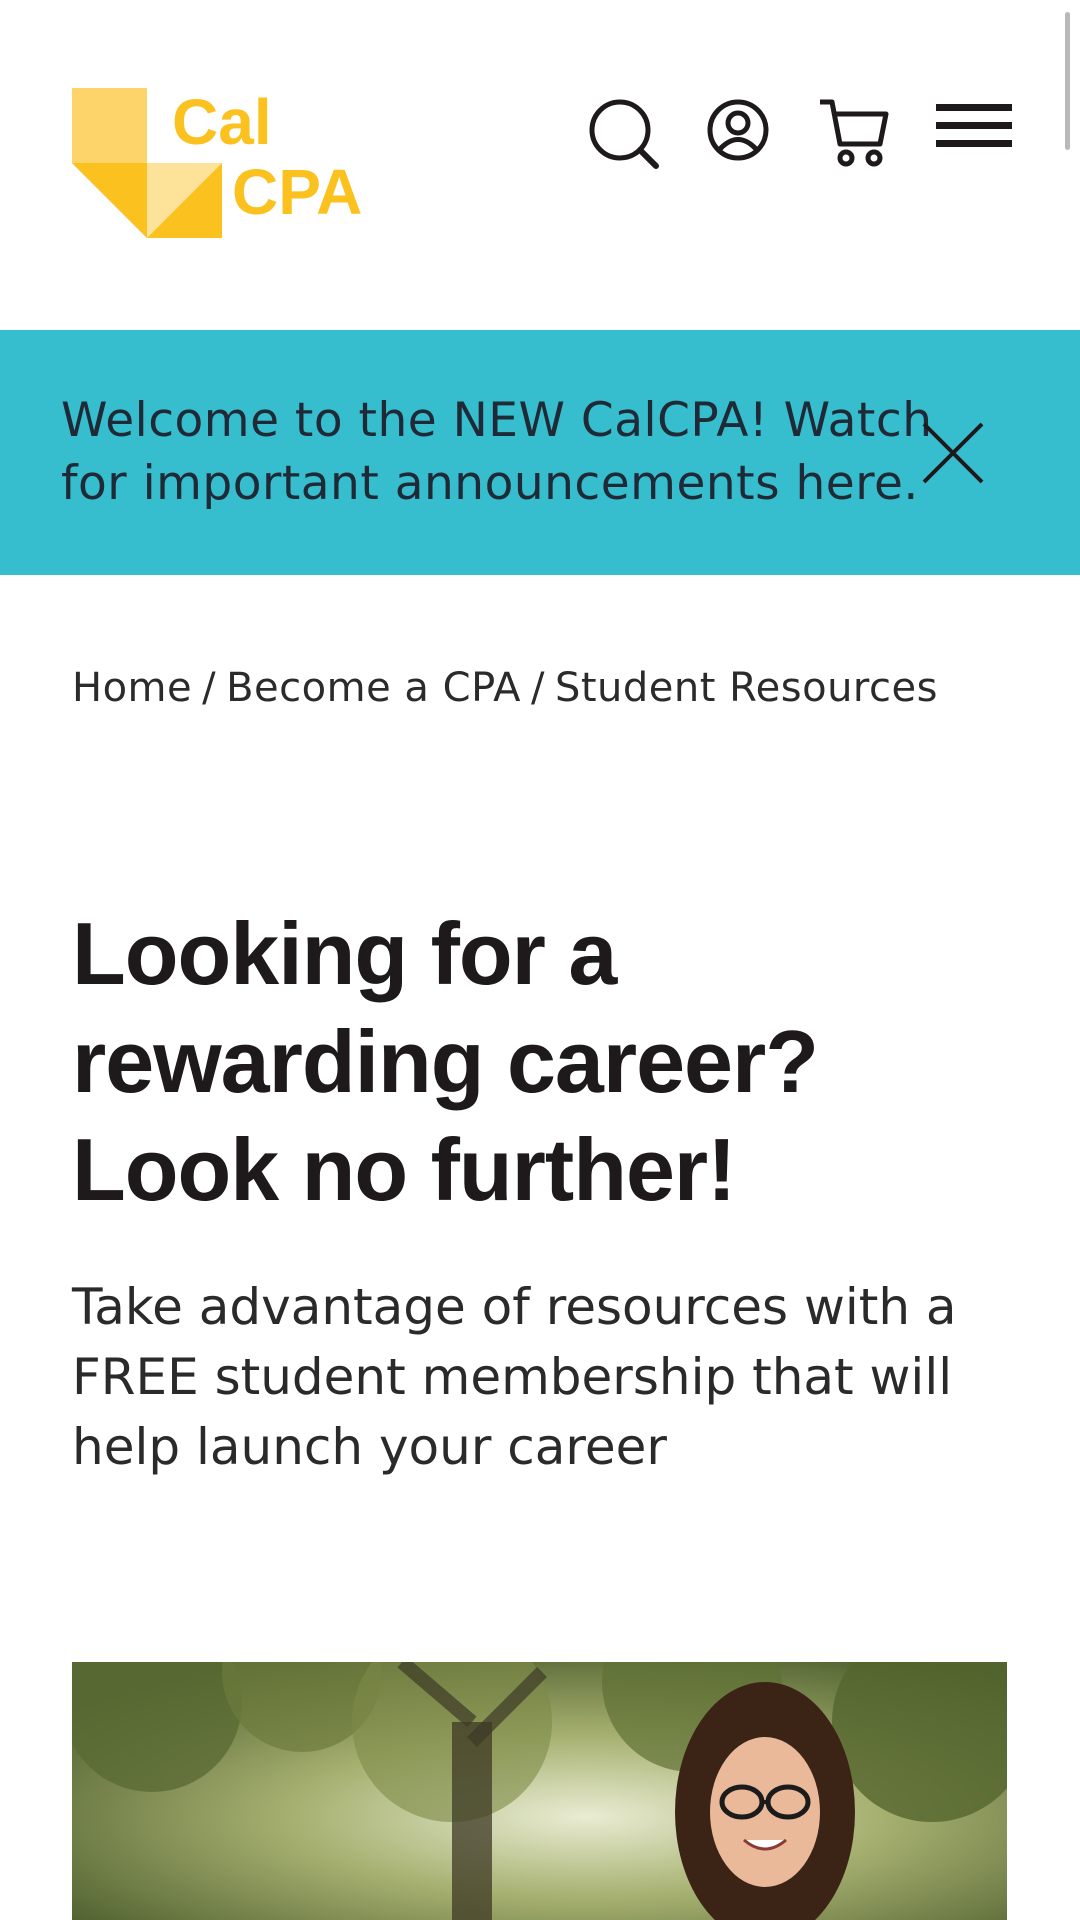 The height and width of the screenshot is (1920, 1080). I want to click on search-icon, so click(623, 133).